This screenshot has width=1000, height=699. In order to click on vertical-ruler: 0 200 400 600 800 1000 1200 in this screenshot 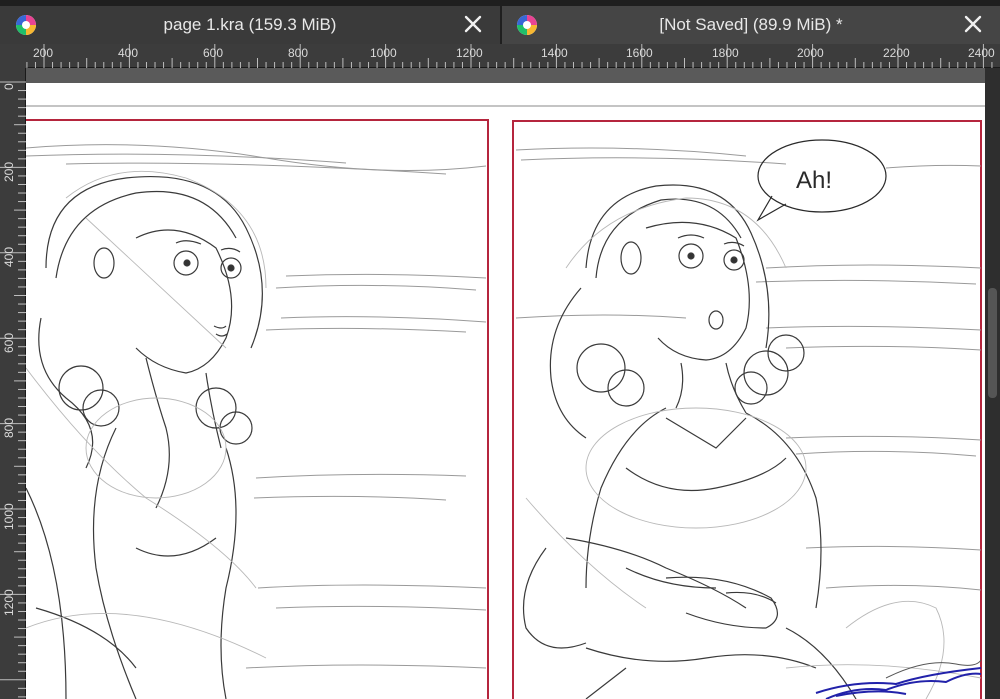, I will do `click(13, 383)`.